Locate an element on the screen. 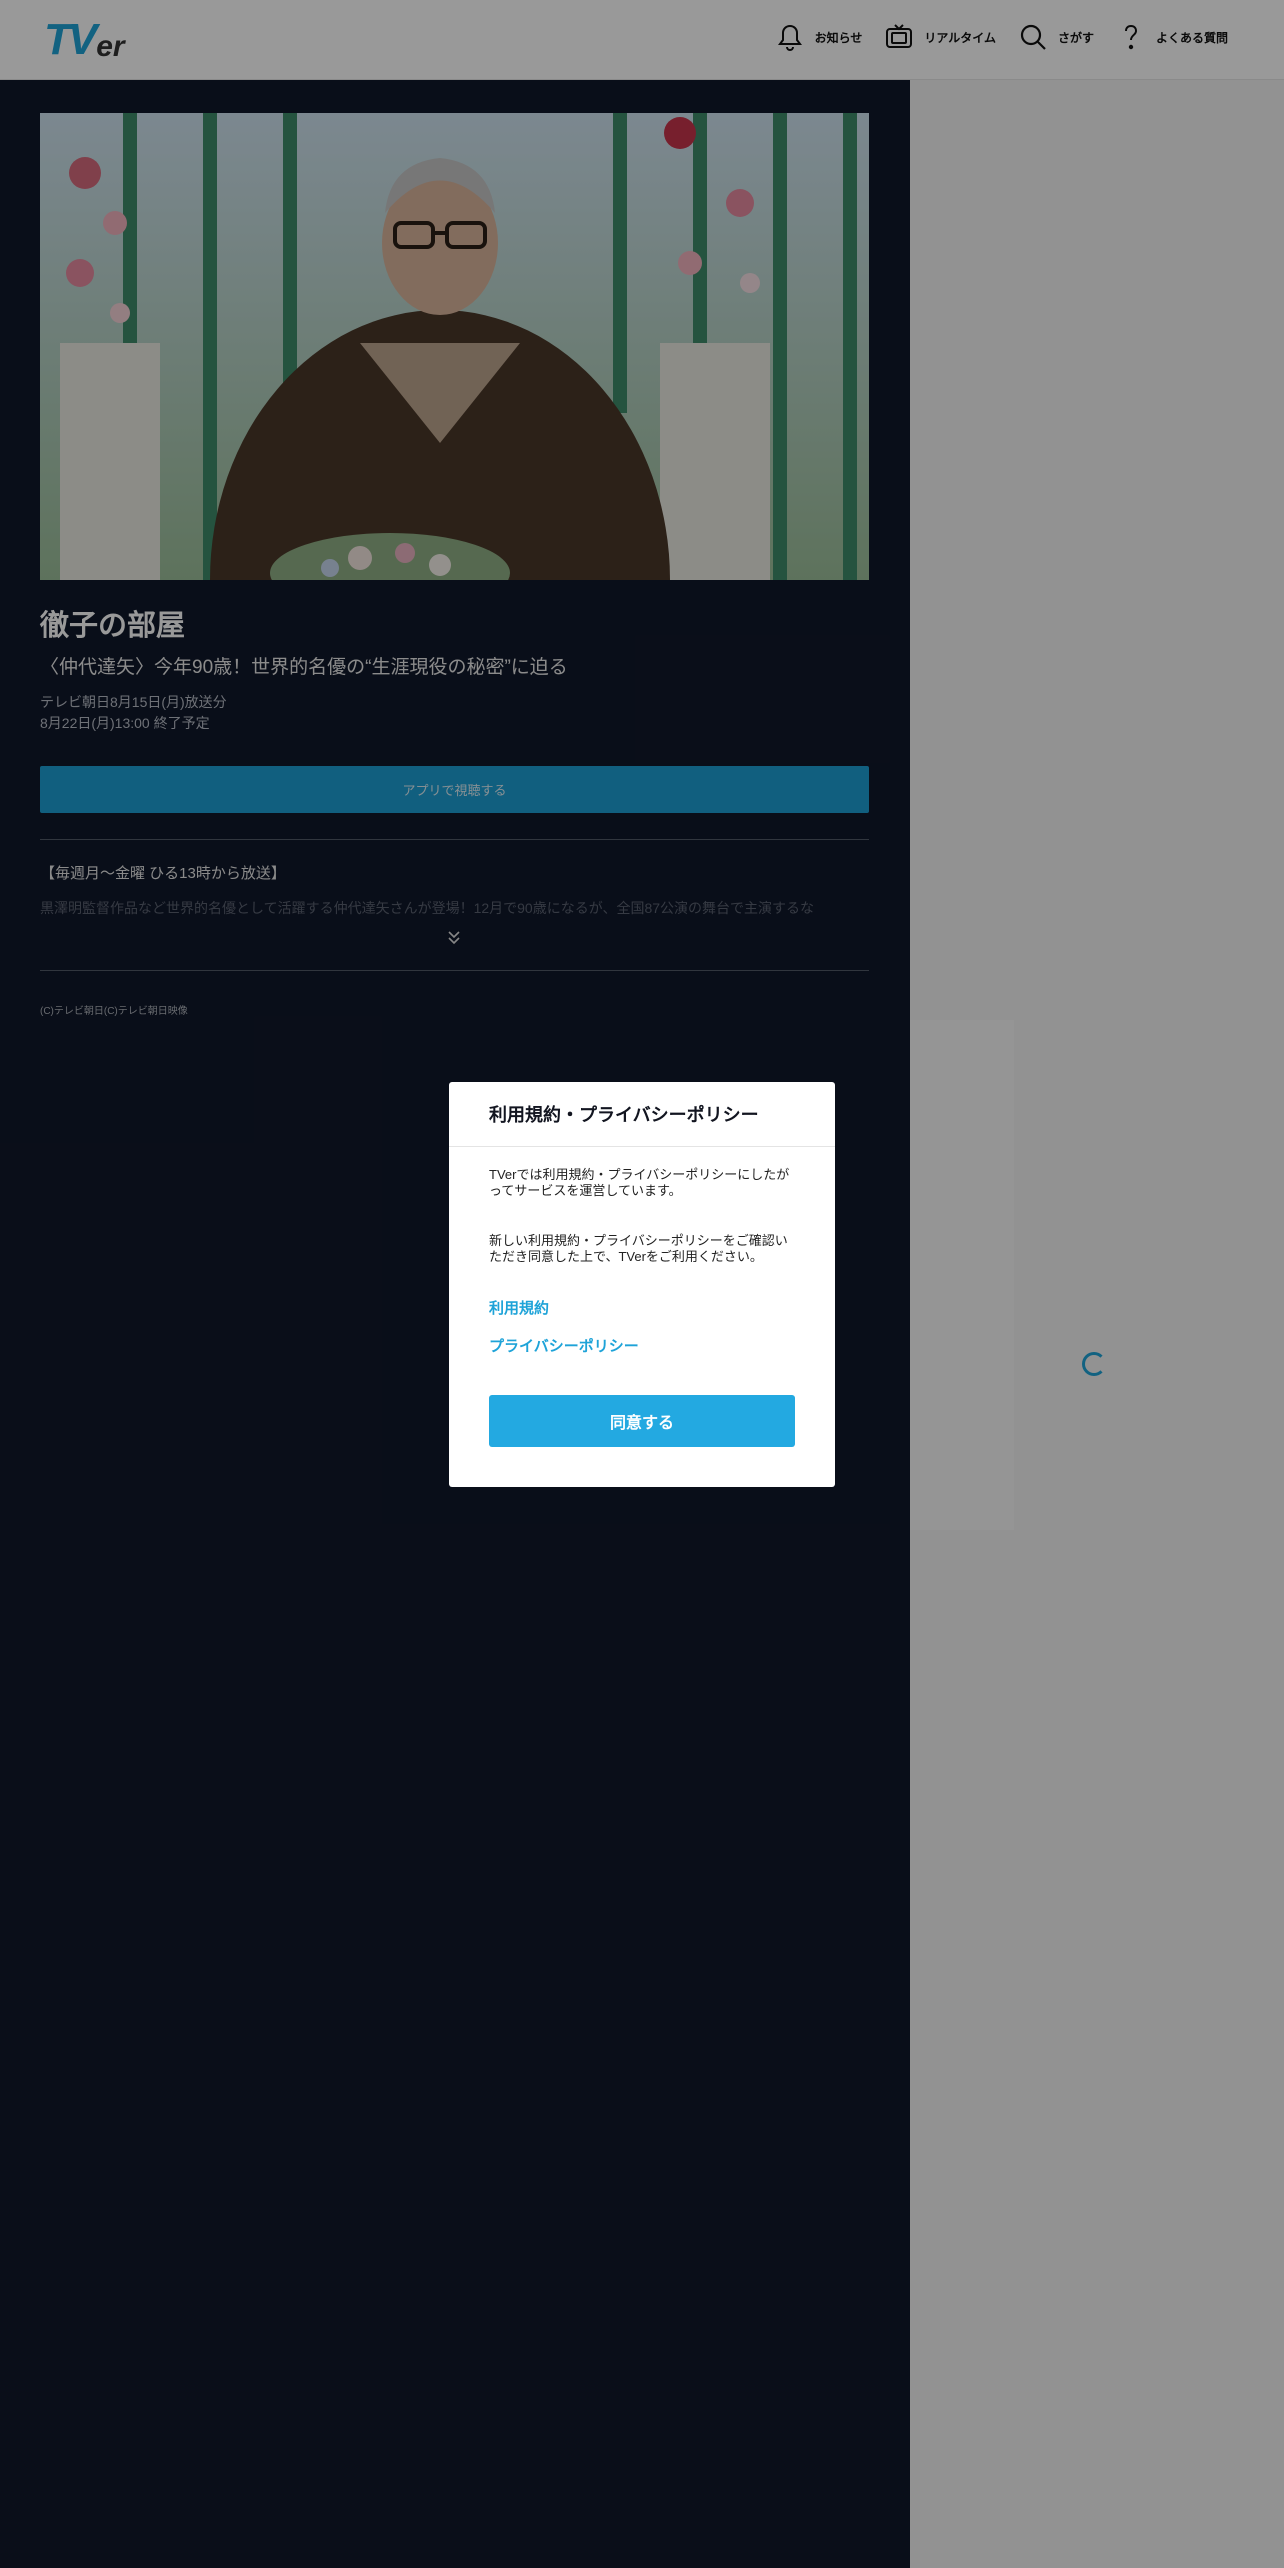 Image resolution: width=1284 pixels, height=2568 pixels. terms-link: 利用規約 is located at coordinates (519, 1307).